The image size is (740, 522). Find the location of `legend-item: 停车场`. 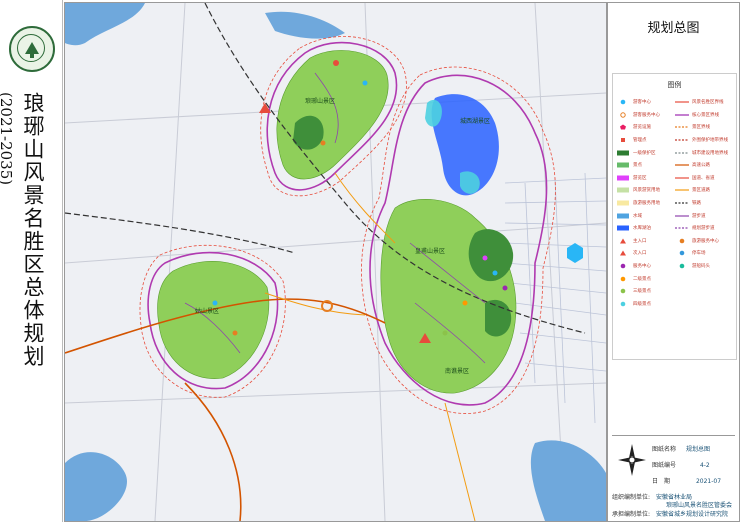

legend-item: 停车场 is located at coordinates (701, 253).